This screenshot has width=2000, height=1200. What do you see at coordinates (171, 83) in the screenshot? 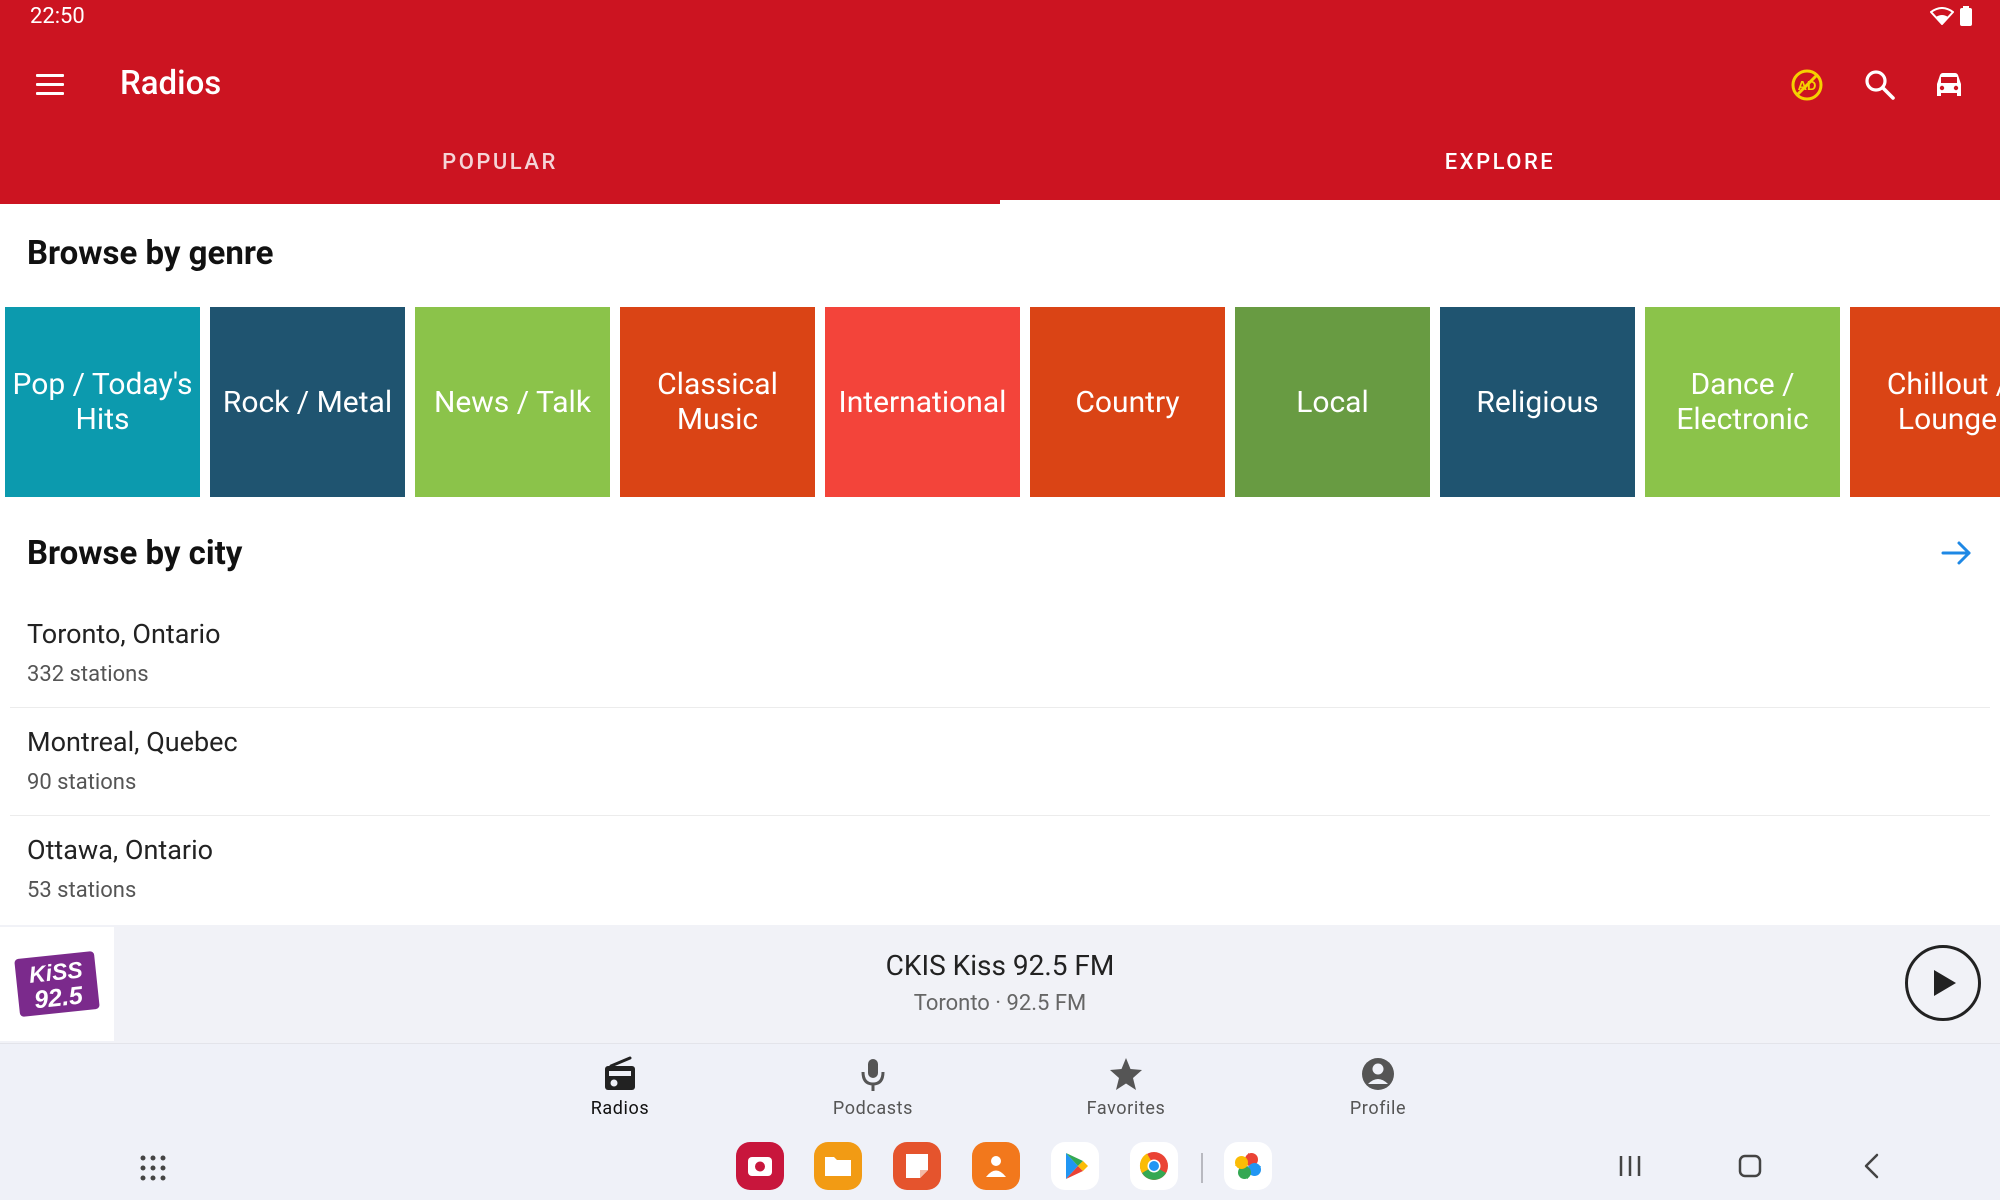
I see `page-title: Radios` at bounding box center [171, 83].